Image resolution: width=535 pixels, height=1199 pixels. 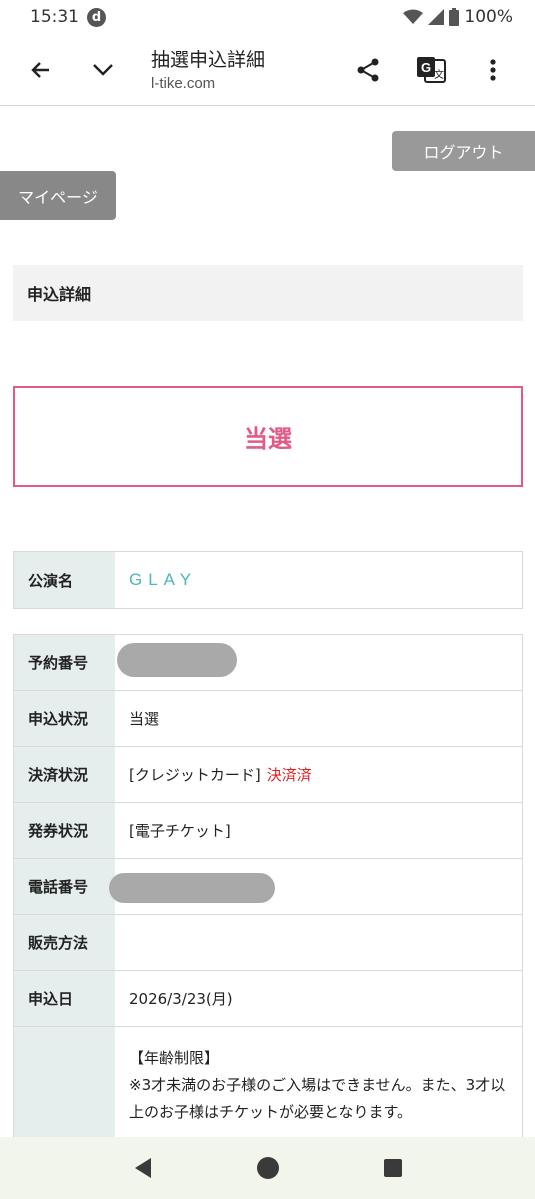 What do you see at coordinates (268, 293) in the screenshot?
I see `section-header: 申込詳細` at bounding box center [268, 293].